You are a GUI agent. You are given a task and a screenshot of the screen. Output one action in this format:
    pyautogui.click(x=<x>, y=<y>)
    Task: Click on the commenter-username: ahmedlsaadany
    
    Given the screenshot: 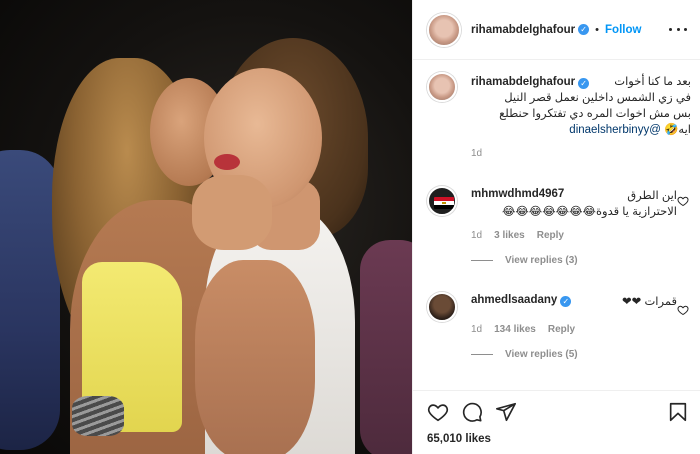 What is the action you would take?
    pyautogui.click(x=514, y=300)
    